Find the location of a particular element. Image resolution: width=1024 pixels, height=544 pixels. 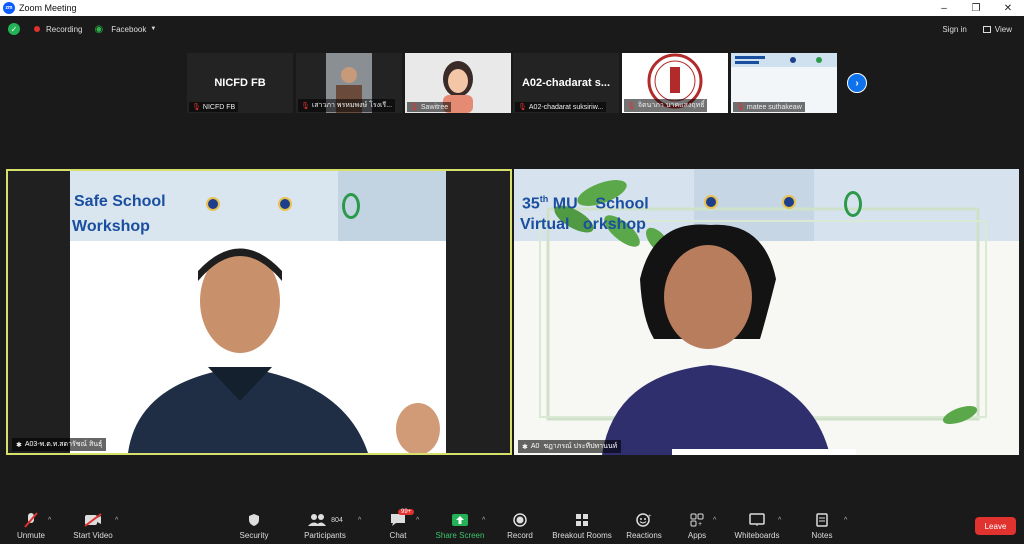

view-button: View is located at coordinates (997, 29).